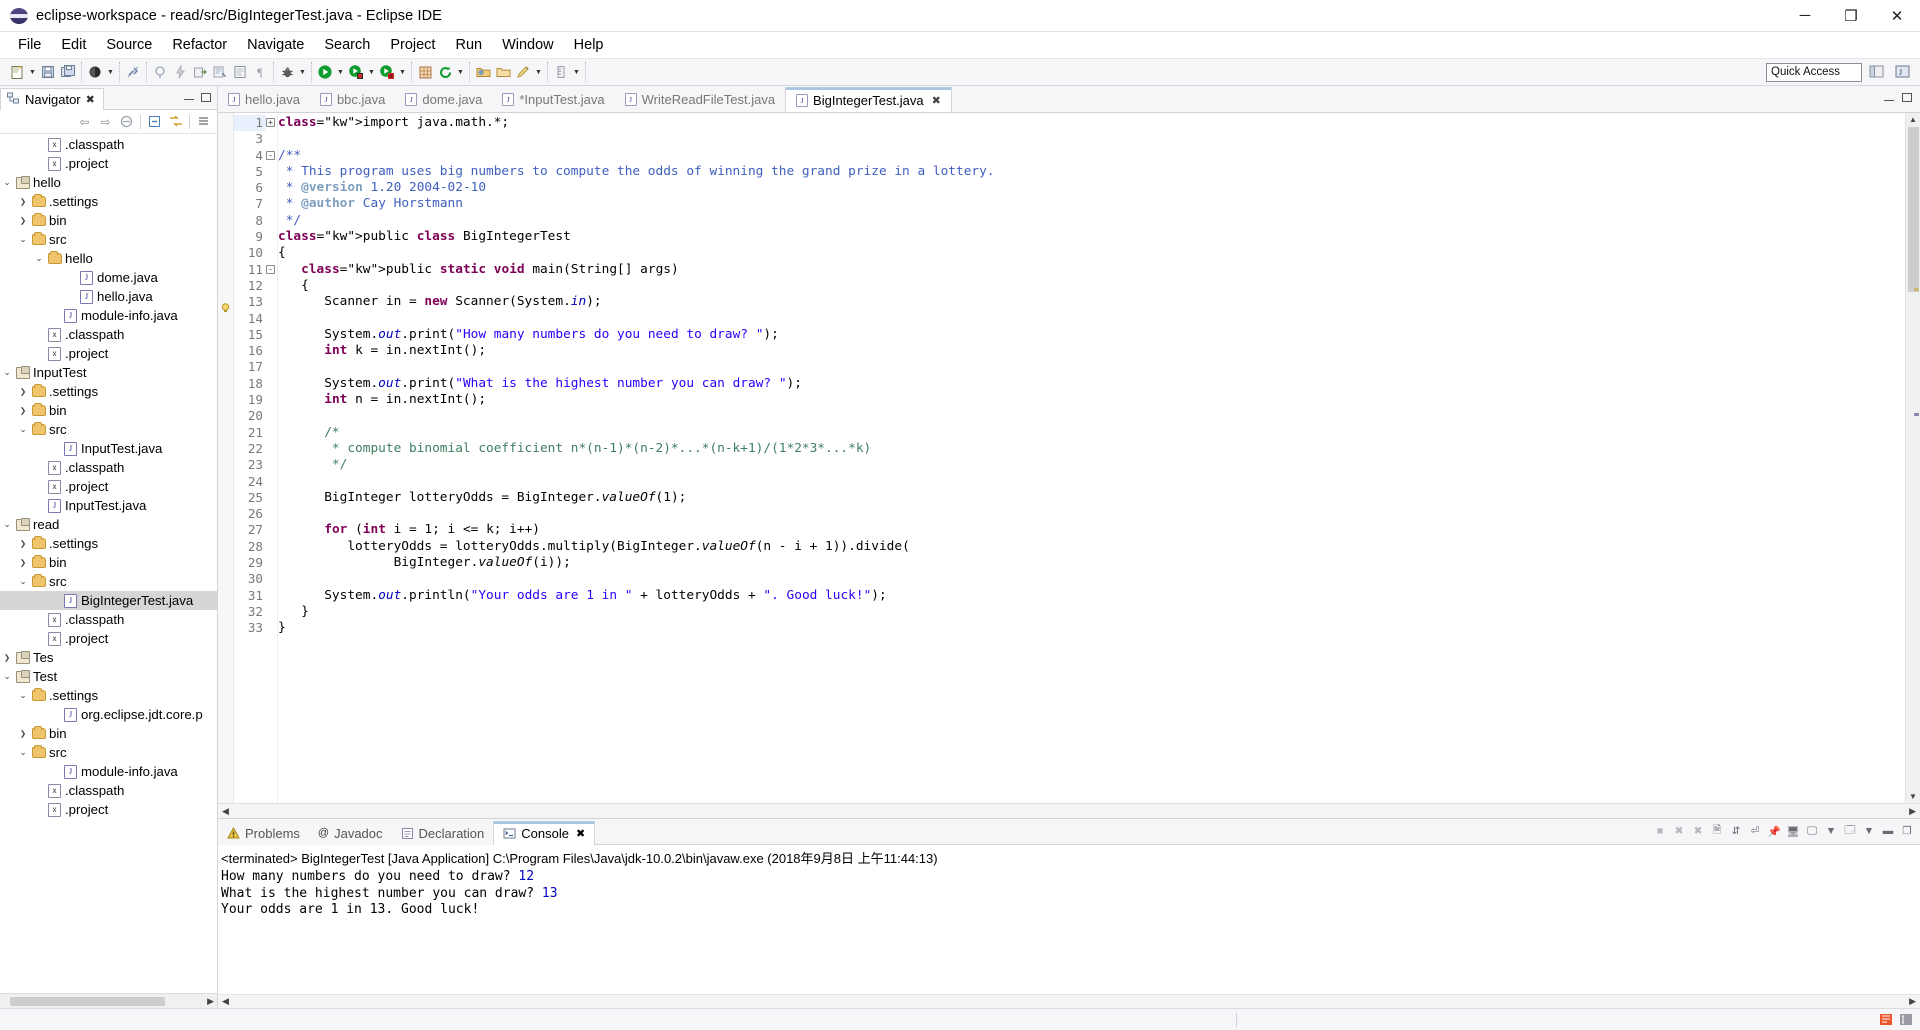  Describe the element at coordinates (108, 524) in the screenshot. I see `tree-item: ⌄ read` at that location.